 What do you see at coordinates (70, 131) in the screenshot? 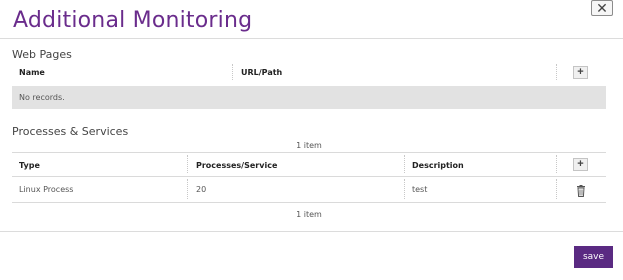
I see `processes-title: Processes & Services` at bounding box center [70, 131].